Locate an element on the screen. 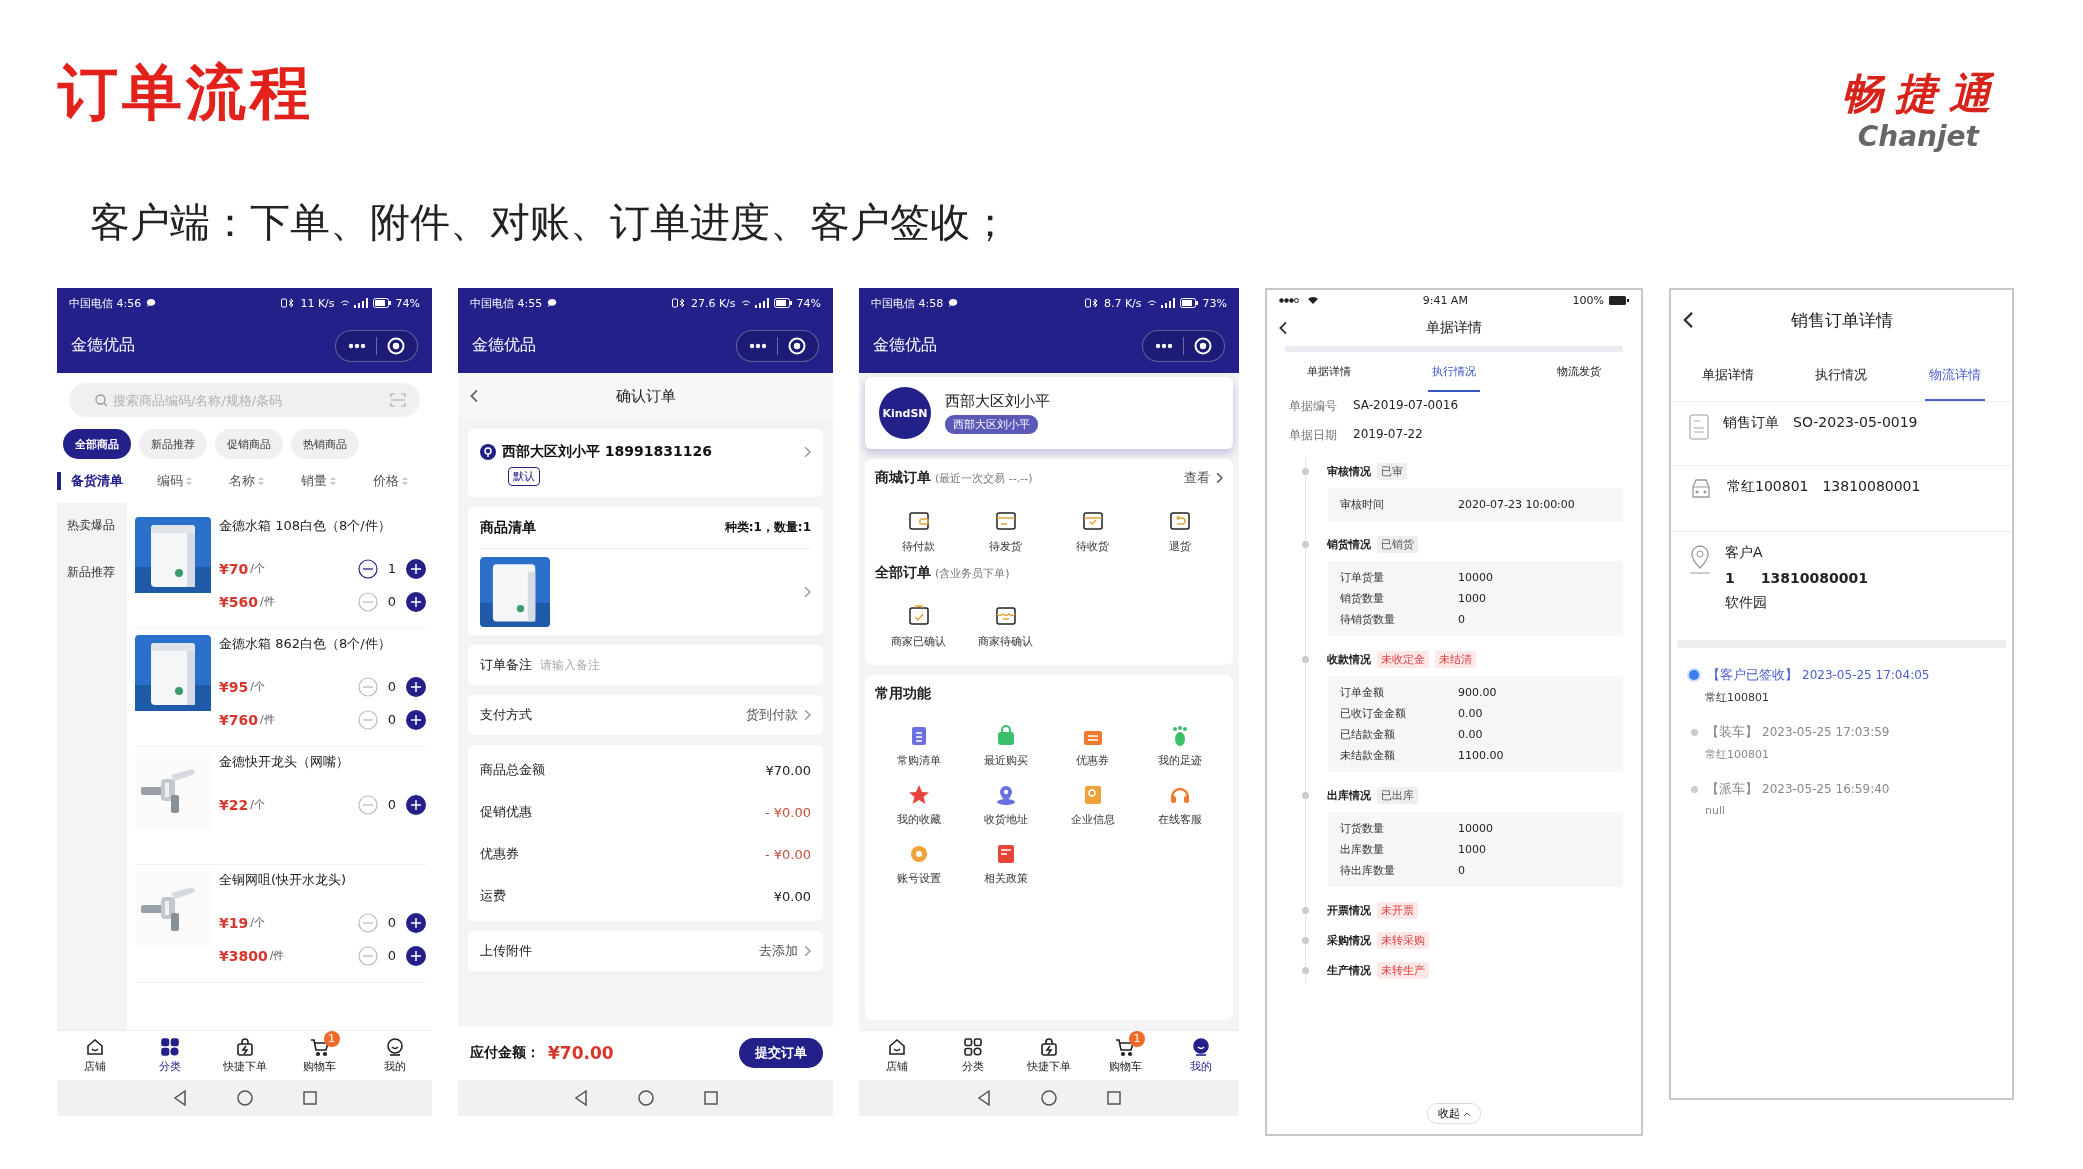  view-link: 查看 is located at coordinates (1203, 478).